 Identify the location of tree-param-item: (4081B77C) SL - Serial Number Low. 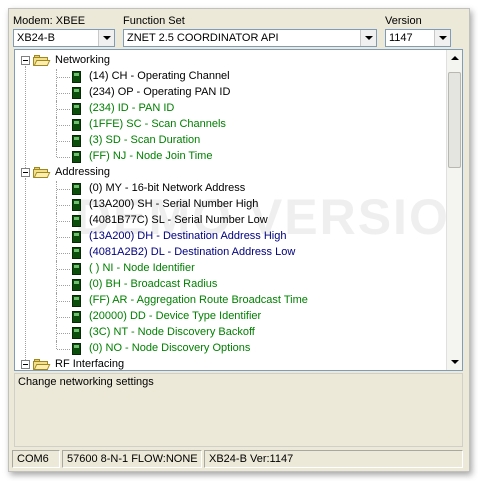
(229, 221).